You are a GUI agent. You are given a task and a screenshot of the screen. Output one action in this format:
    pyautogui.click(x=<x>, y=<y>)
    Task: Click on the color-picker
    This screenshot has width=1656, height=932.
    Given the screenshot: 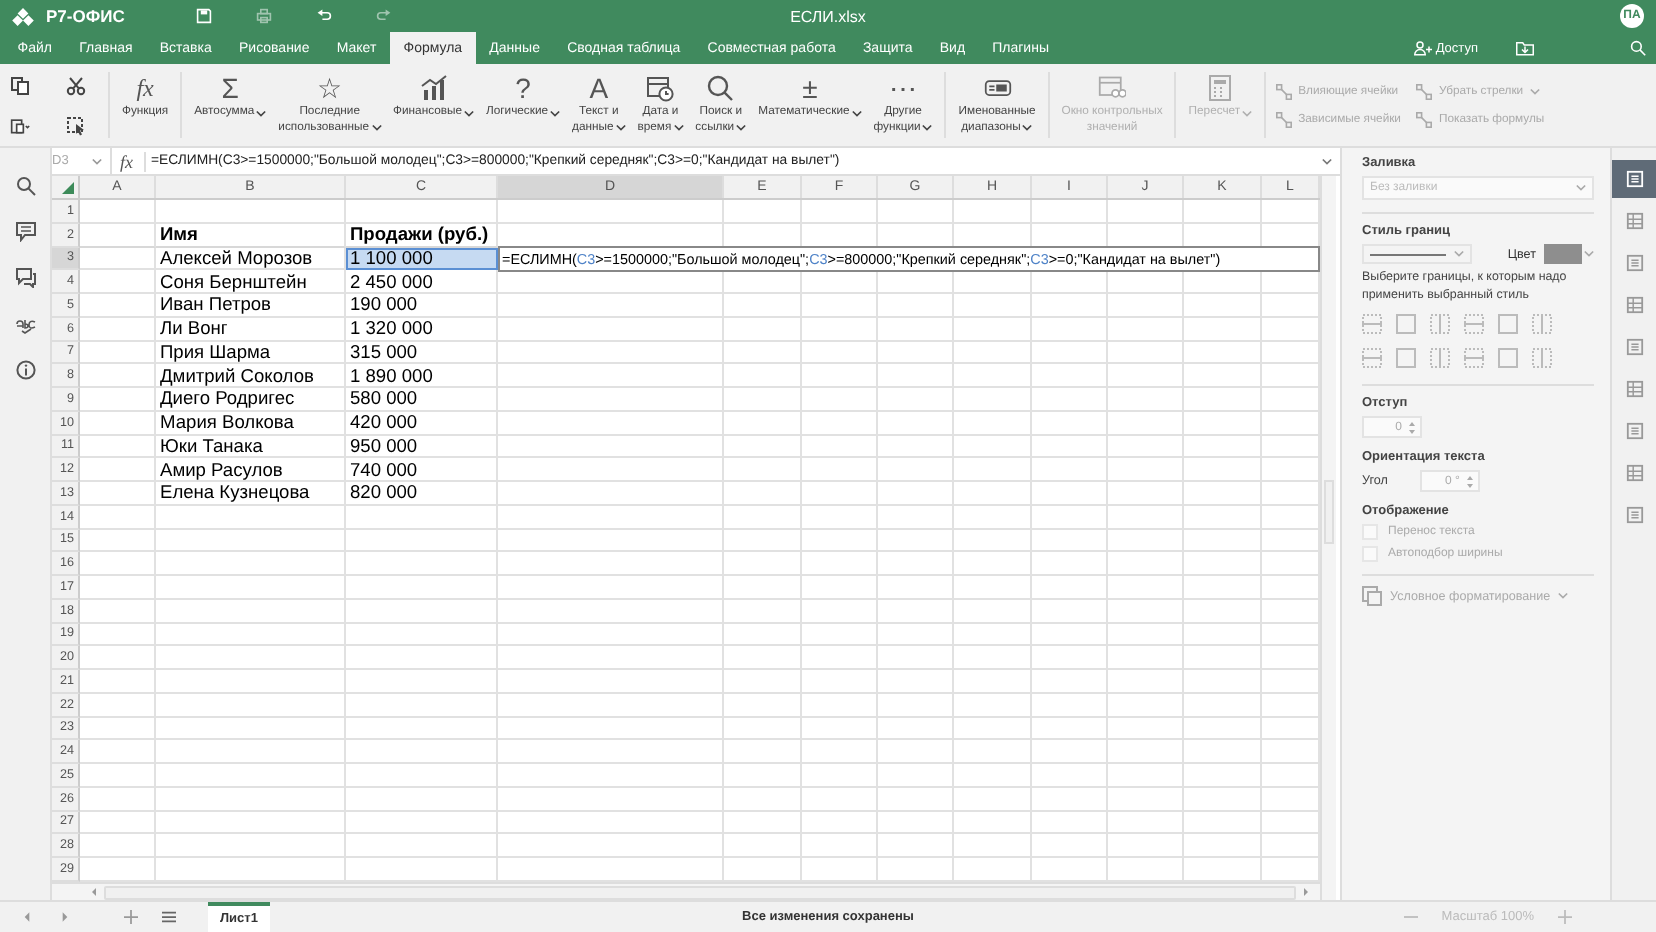 What is the action you would take?
    pyautogui.click(x=1569, y=254)
    